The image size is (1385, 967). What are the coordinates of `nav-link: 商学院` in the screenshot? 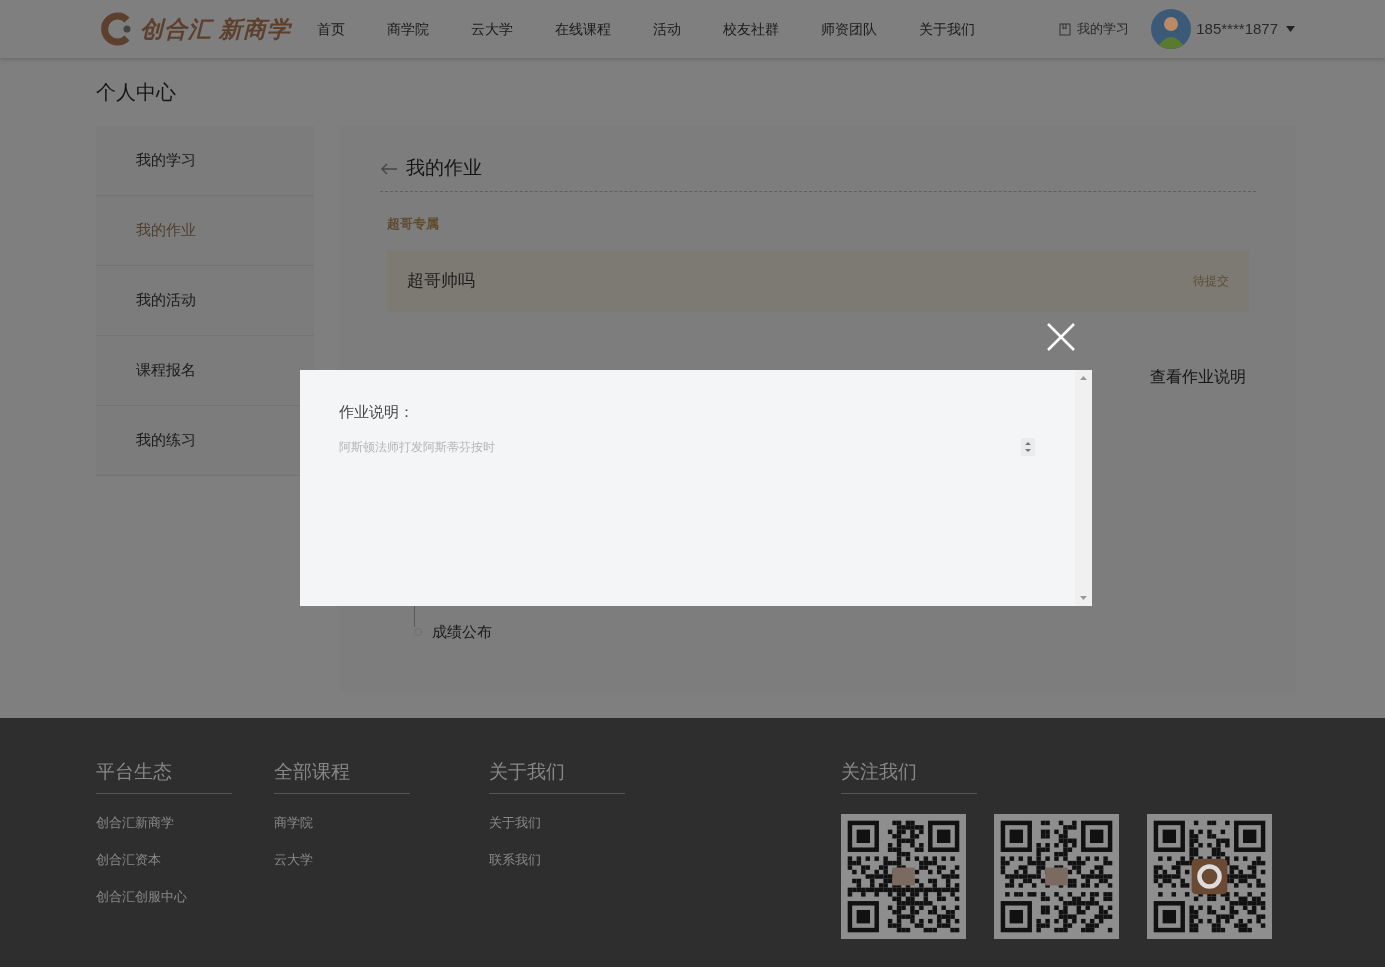 It's located at (408, 29).